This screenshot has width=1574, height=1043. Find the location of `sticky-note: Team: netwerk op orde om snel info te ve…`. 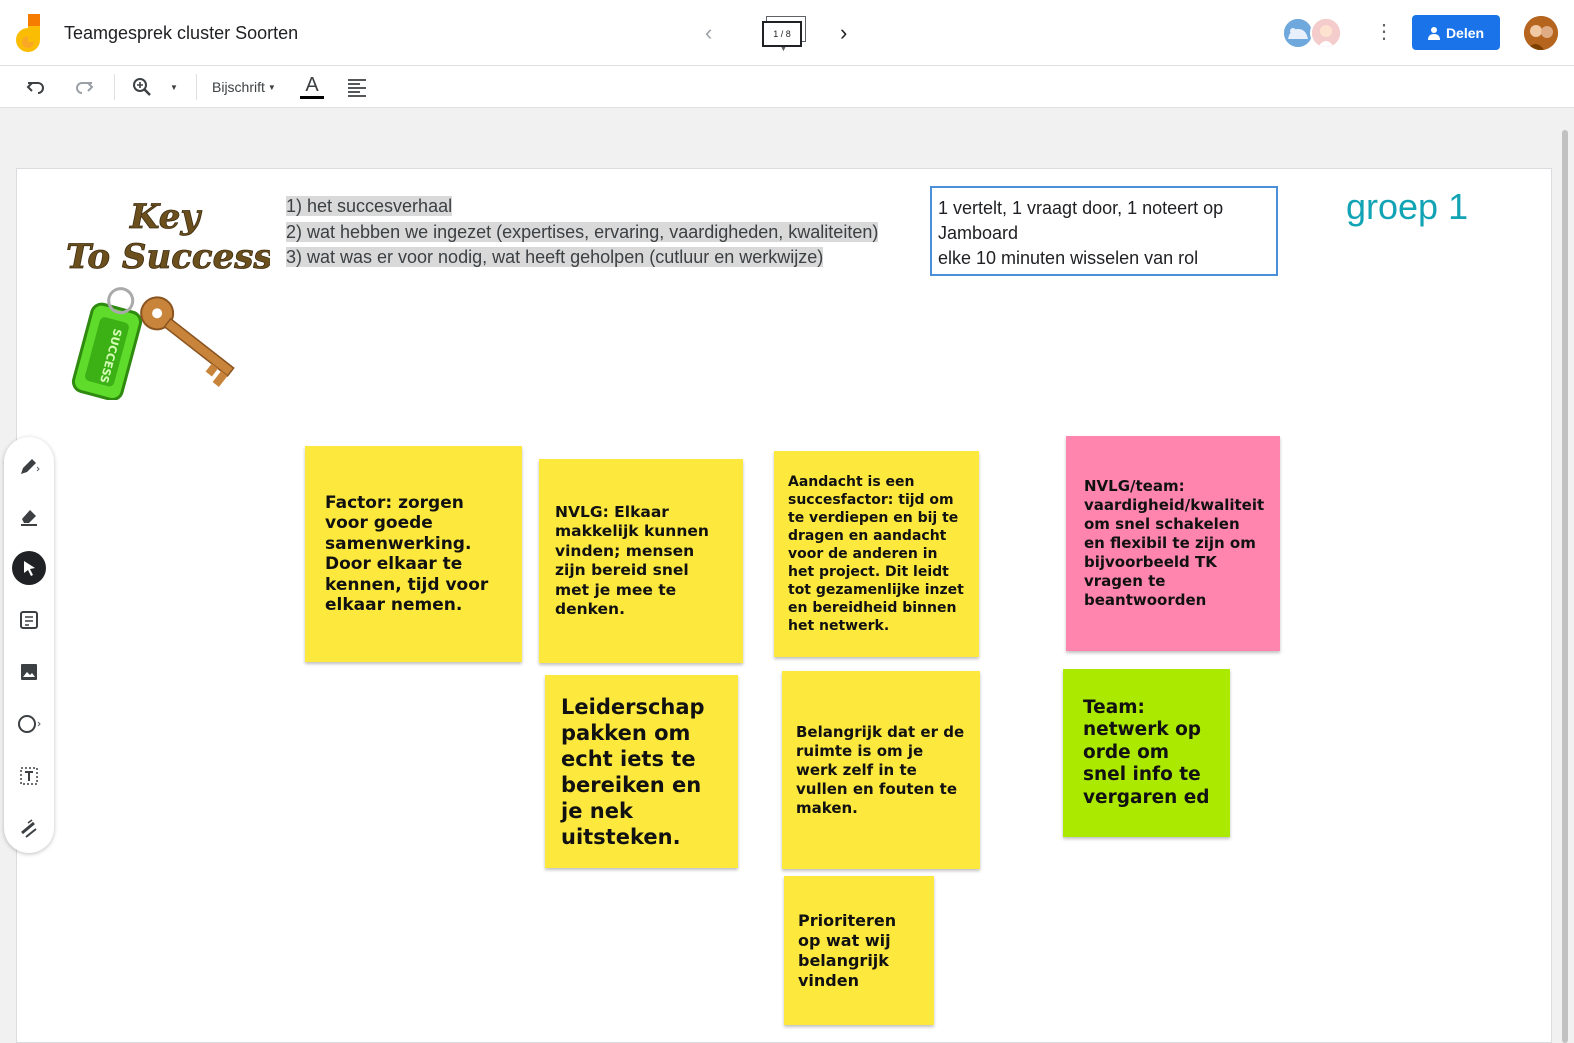

sticky-note: Team: netwerk op orde om snel info te ve… is located at coordinates (1146, 753).